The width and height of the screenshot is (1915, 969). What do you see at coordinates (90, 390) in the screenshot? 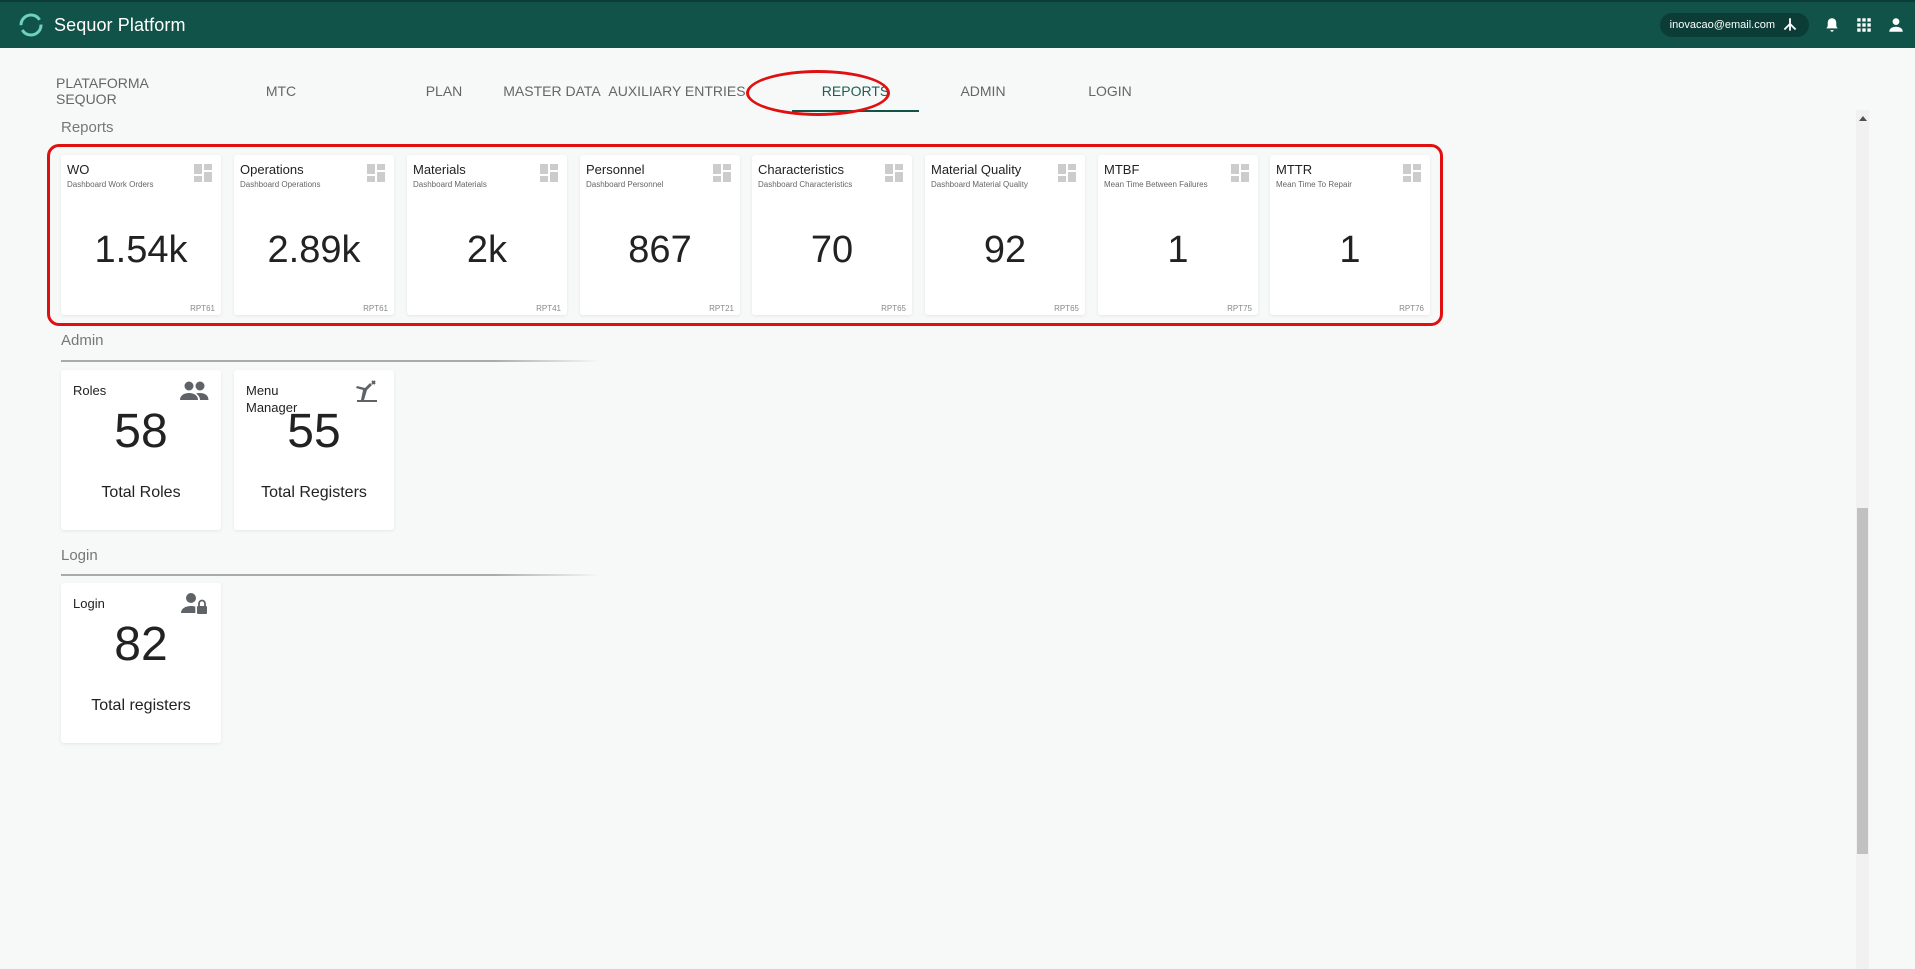
I see `admin-card-title: Roles` at bounding box center [90, 390].